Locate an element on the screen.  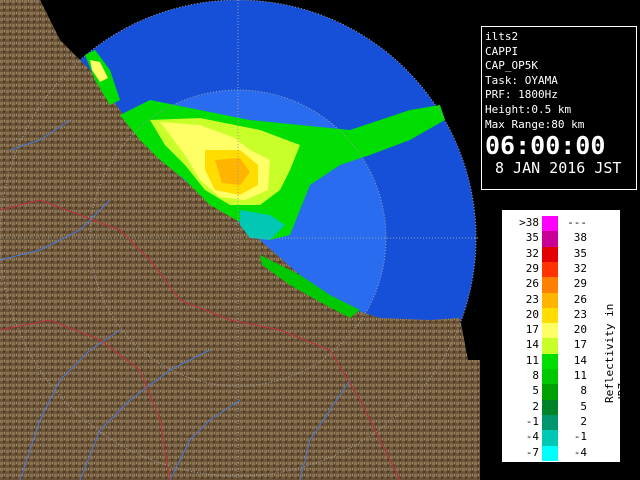
legend-row-low: 11 is located at coordinates (532, 360).